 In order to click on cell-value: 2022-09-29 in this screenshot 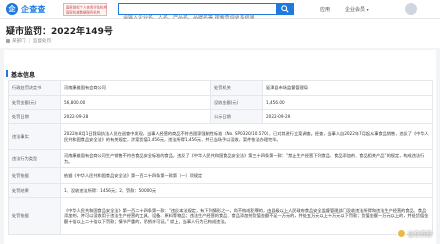, I will do `click(347, 116)`.